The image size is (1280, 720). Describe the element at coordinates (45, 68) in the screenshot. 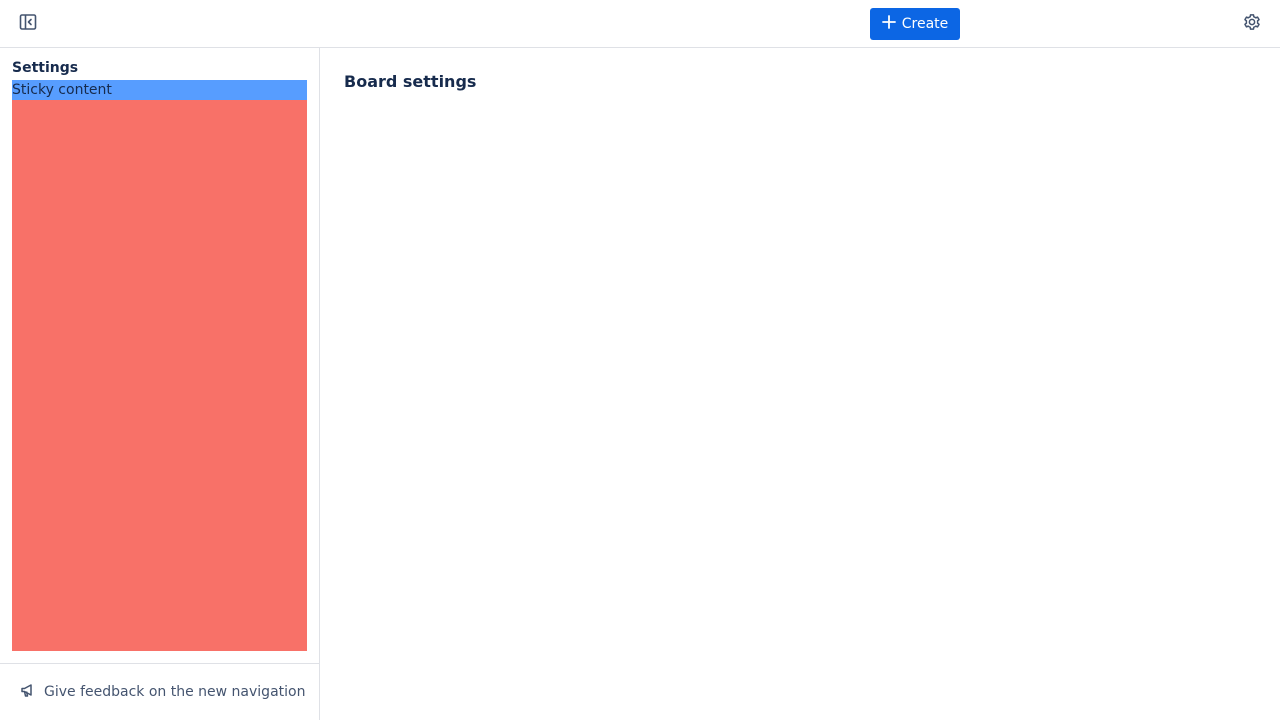

I see `sidebar-title: Settings` at that location.